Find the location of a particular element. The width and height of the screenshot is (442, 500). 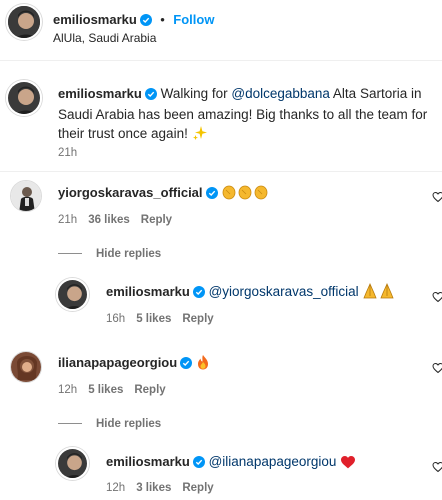

reply-mention: @yiorgoskaravas_official is located at coordinates (284, 291).